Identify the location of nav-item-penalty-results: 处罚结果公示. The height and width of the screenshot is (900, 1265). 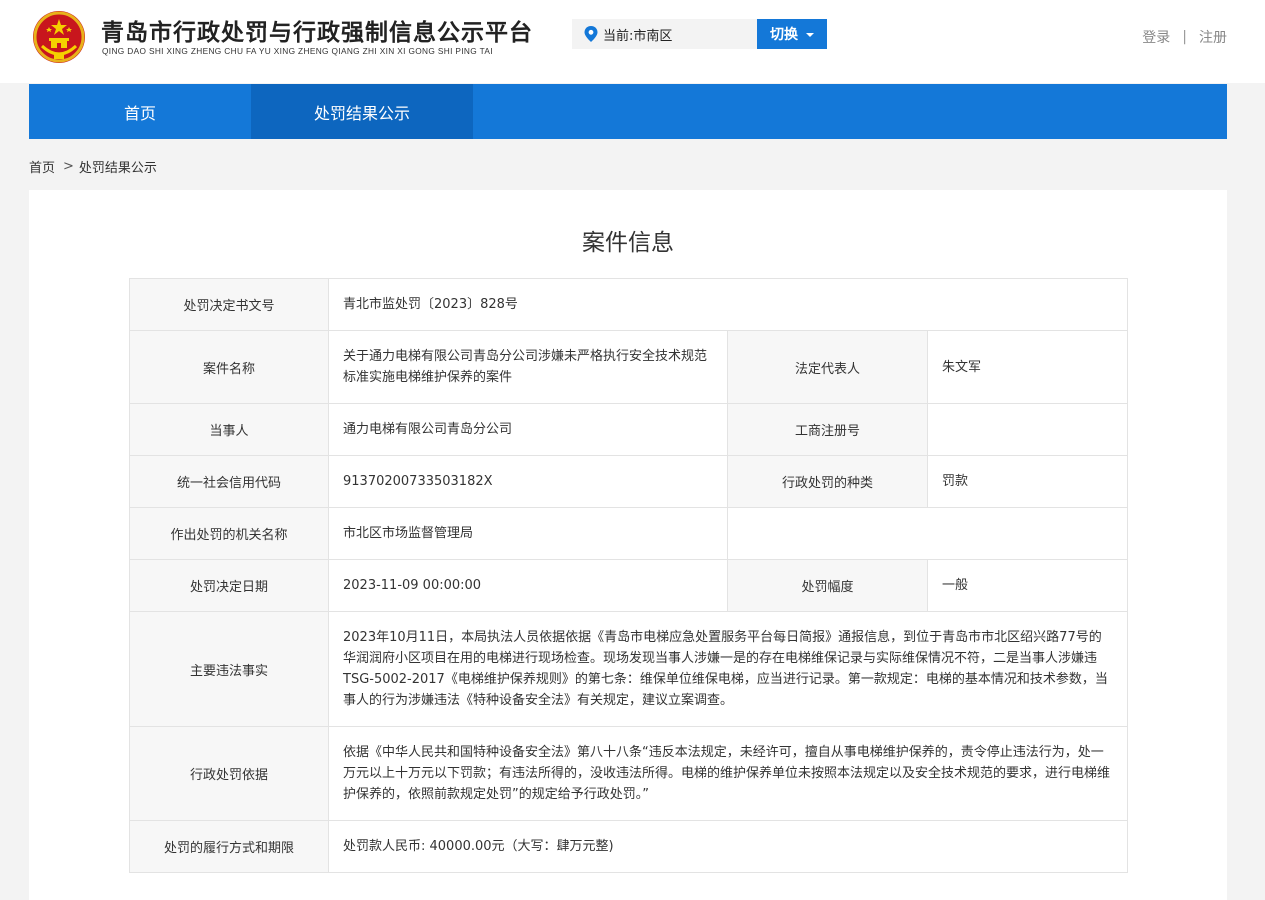
(362, 111).